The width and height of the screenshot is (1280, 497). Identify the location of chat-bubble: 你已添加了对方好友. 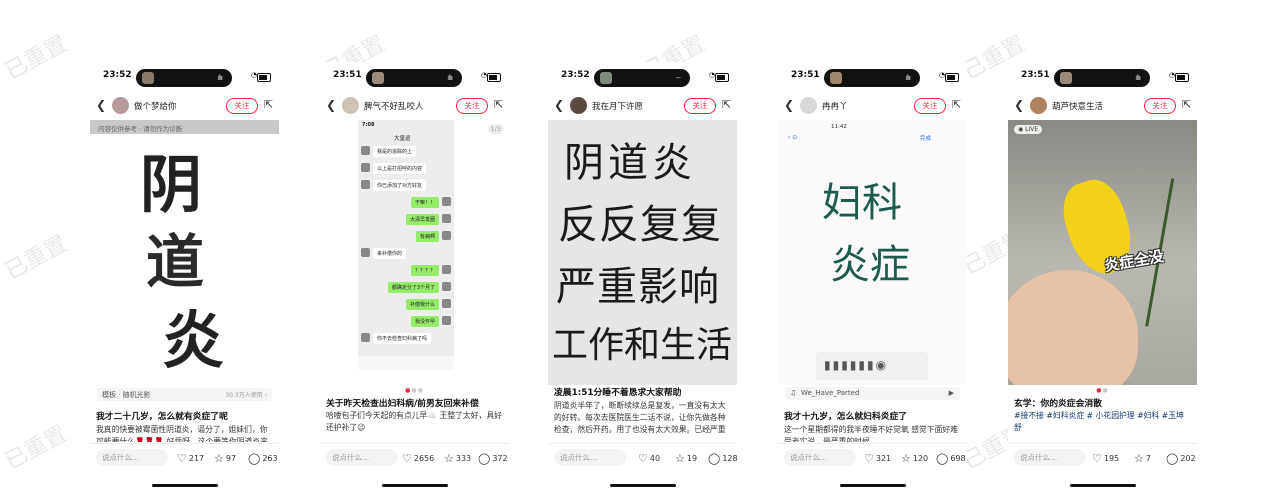
(400, 185).